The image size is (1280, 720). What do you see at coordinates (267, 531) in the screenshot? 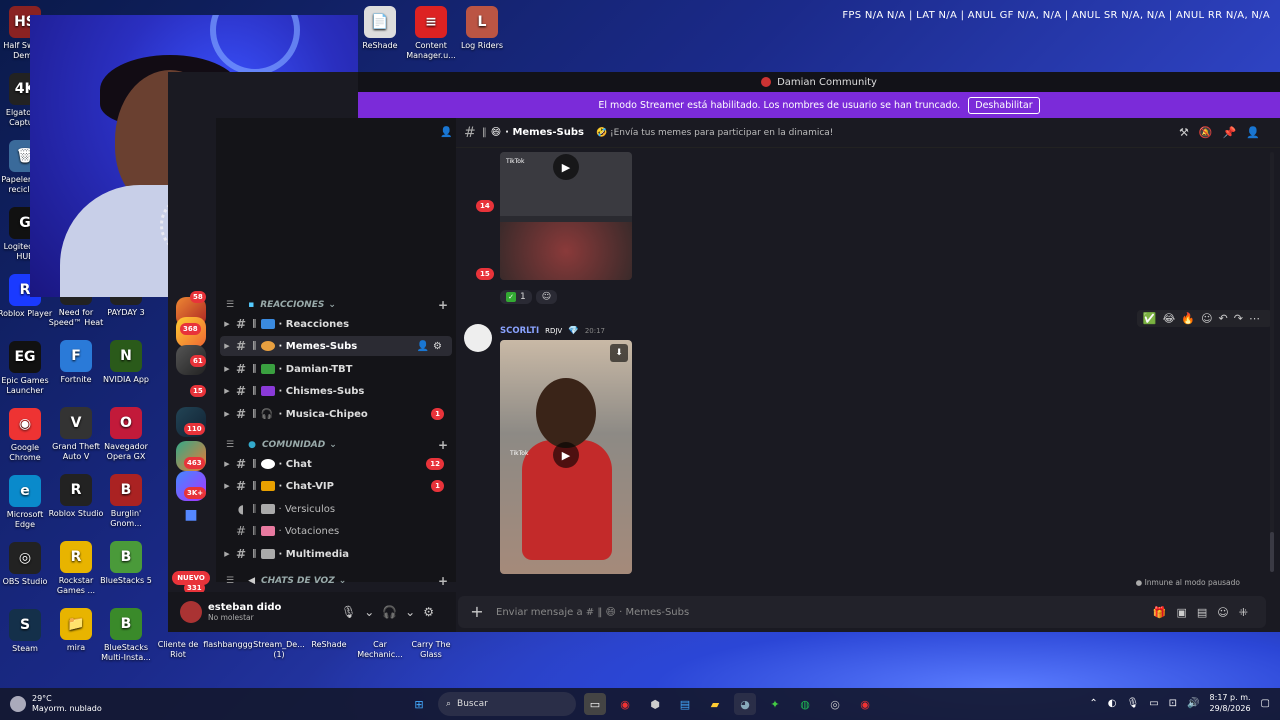
I see `mailbox-icon` at bounding box center [267, 531].